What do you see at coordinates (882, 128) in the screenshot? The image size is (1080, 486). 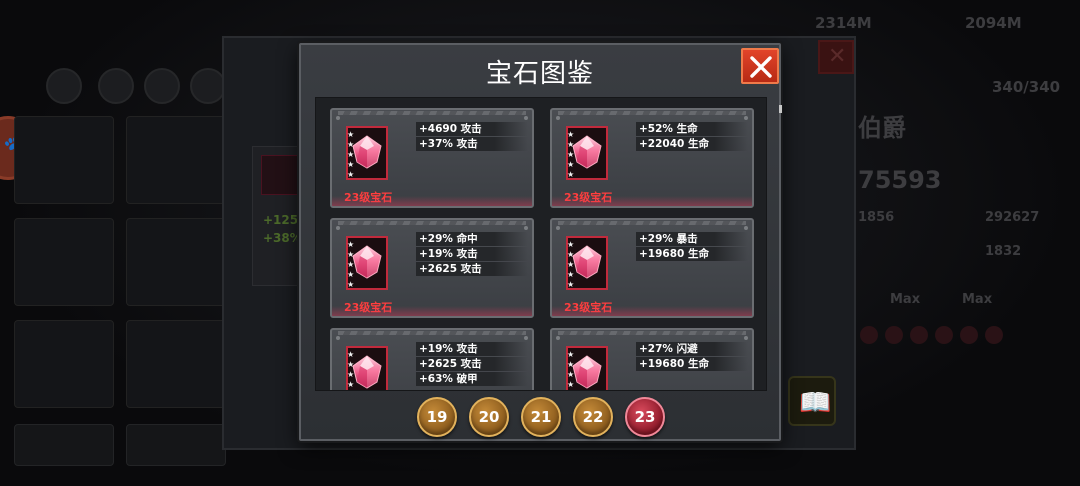 I see `bg-hero-title: 伯爵` at bounding box center [882, 128].